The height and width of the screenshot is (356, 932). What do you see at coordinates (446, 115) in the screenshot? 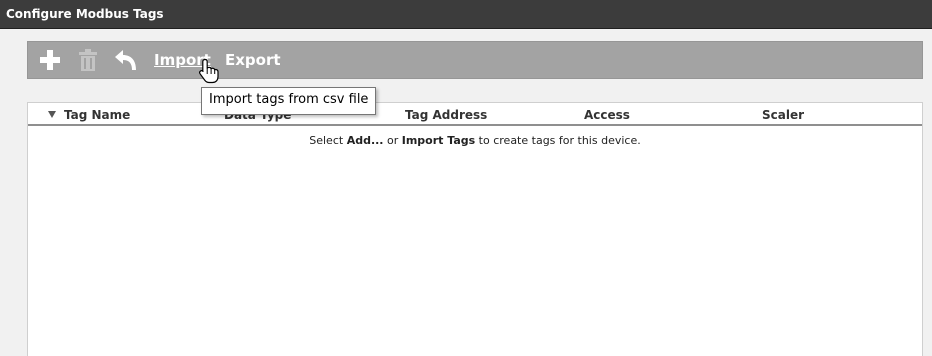
I see `column-header-tag-address: Tag Address` at bounding box center [446, 115].